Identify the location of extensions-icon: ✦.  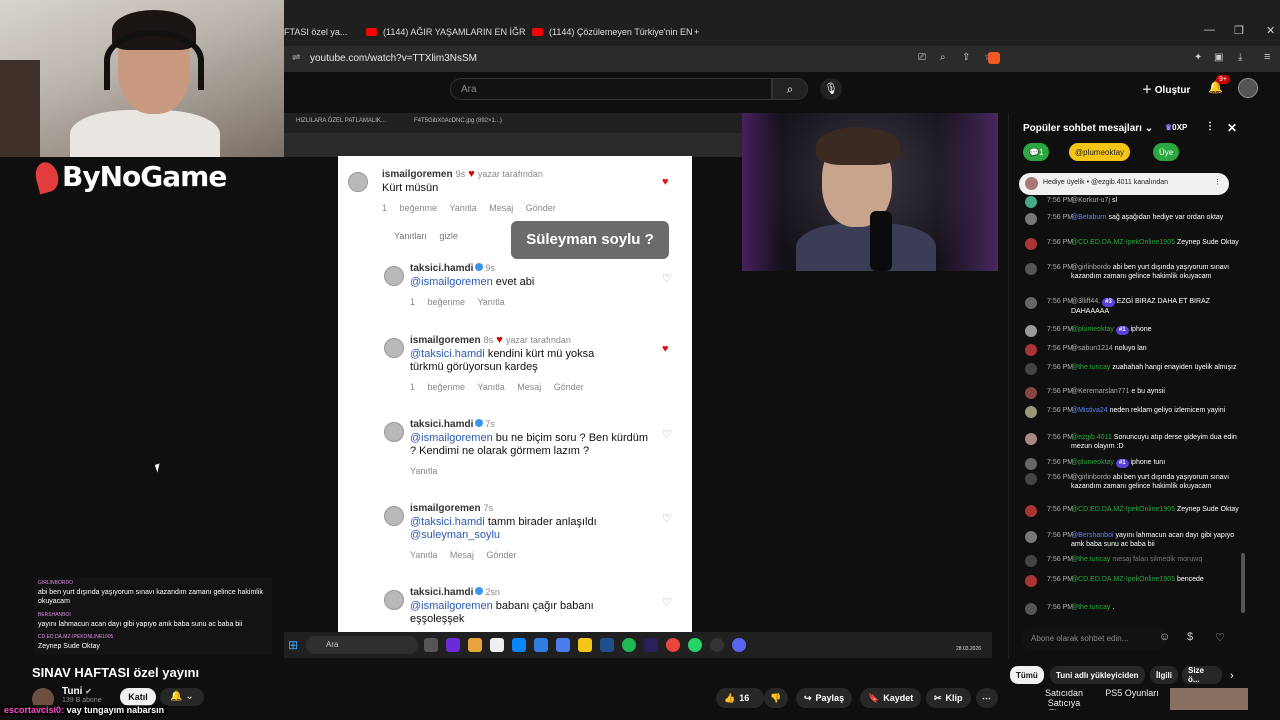
(1198, 57).